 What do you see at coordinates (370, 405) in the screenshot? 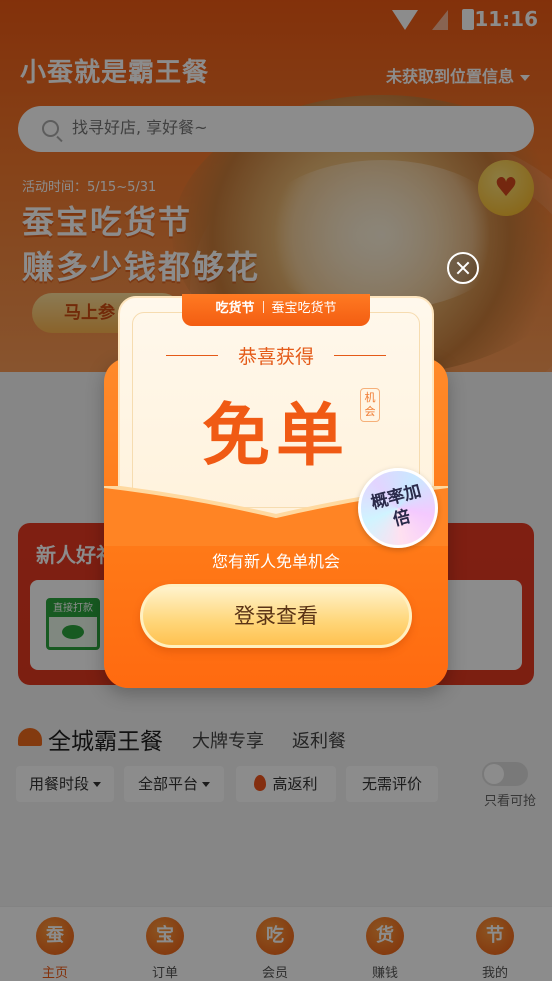
I see `popup-chance-tag: 机会` at bounding box center [370, 405].